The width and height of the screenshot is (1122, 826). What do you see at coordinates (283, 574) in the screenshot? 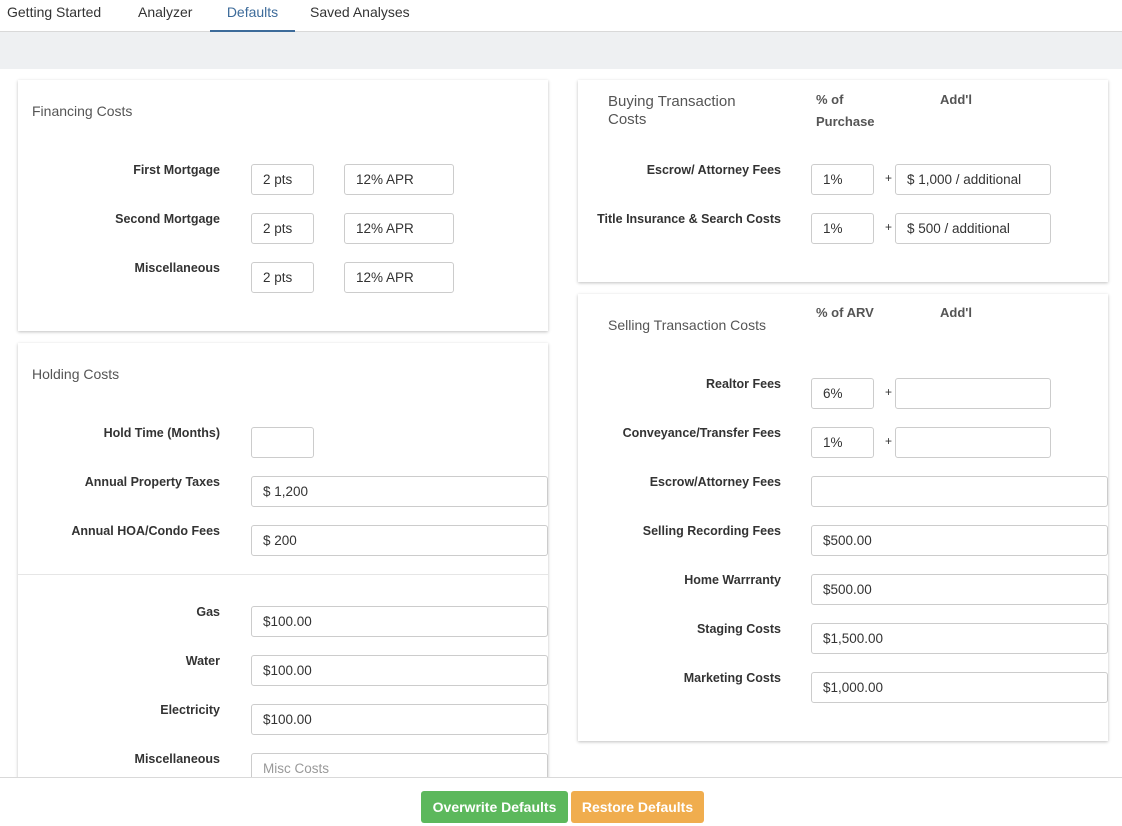
I see `divider` at bounding box center [283, 574].